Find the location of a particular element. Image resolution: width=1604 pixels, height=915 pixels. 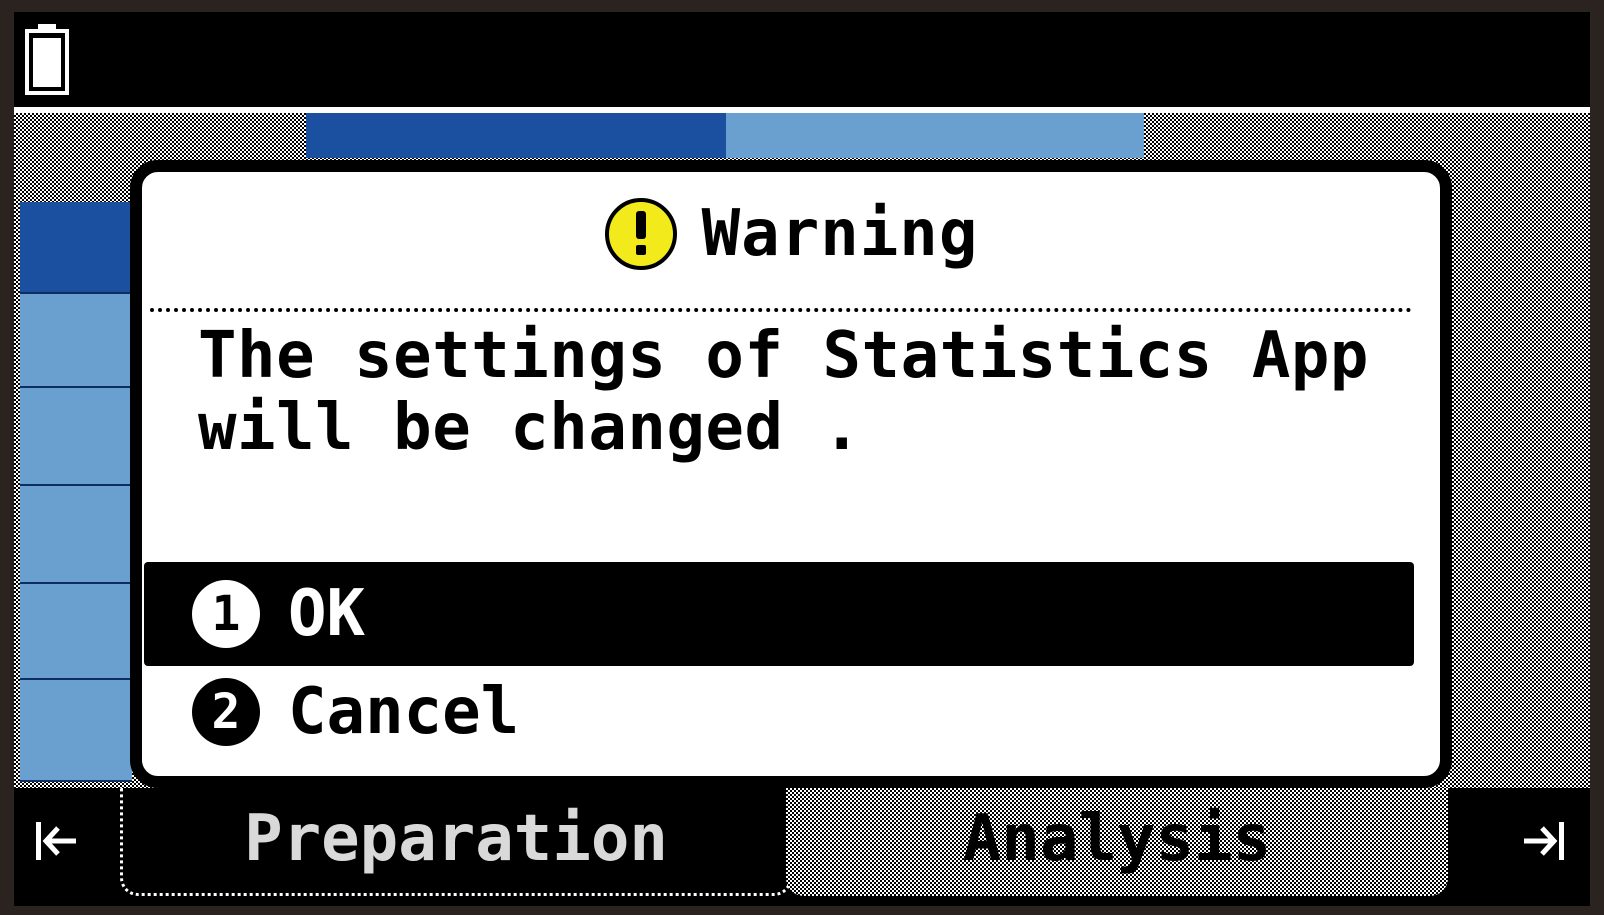

dialog-separator is located at coordinates (781, 310).